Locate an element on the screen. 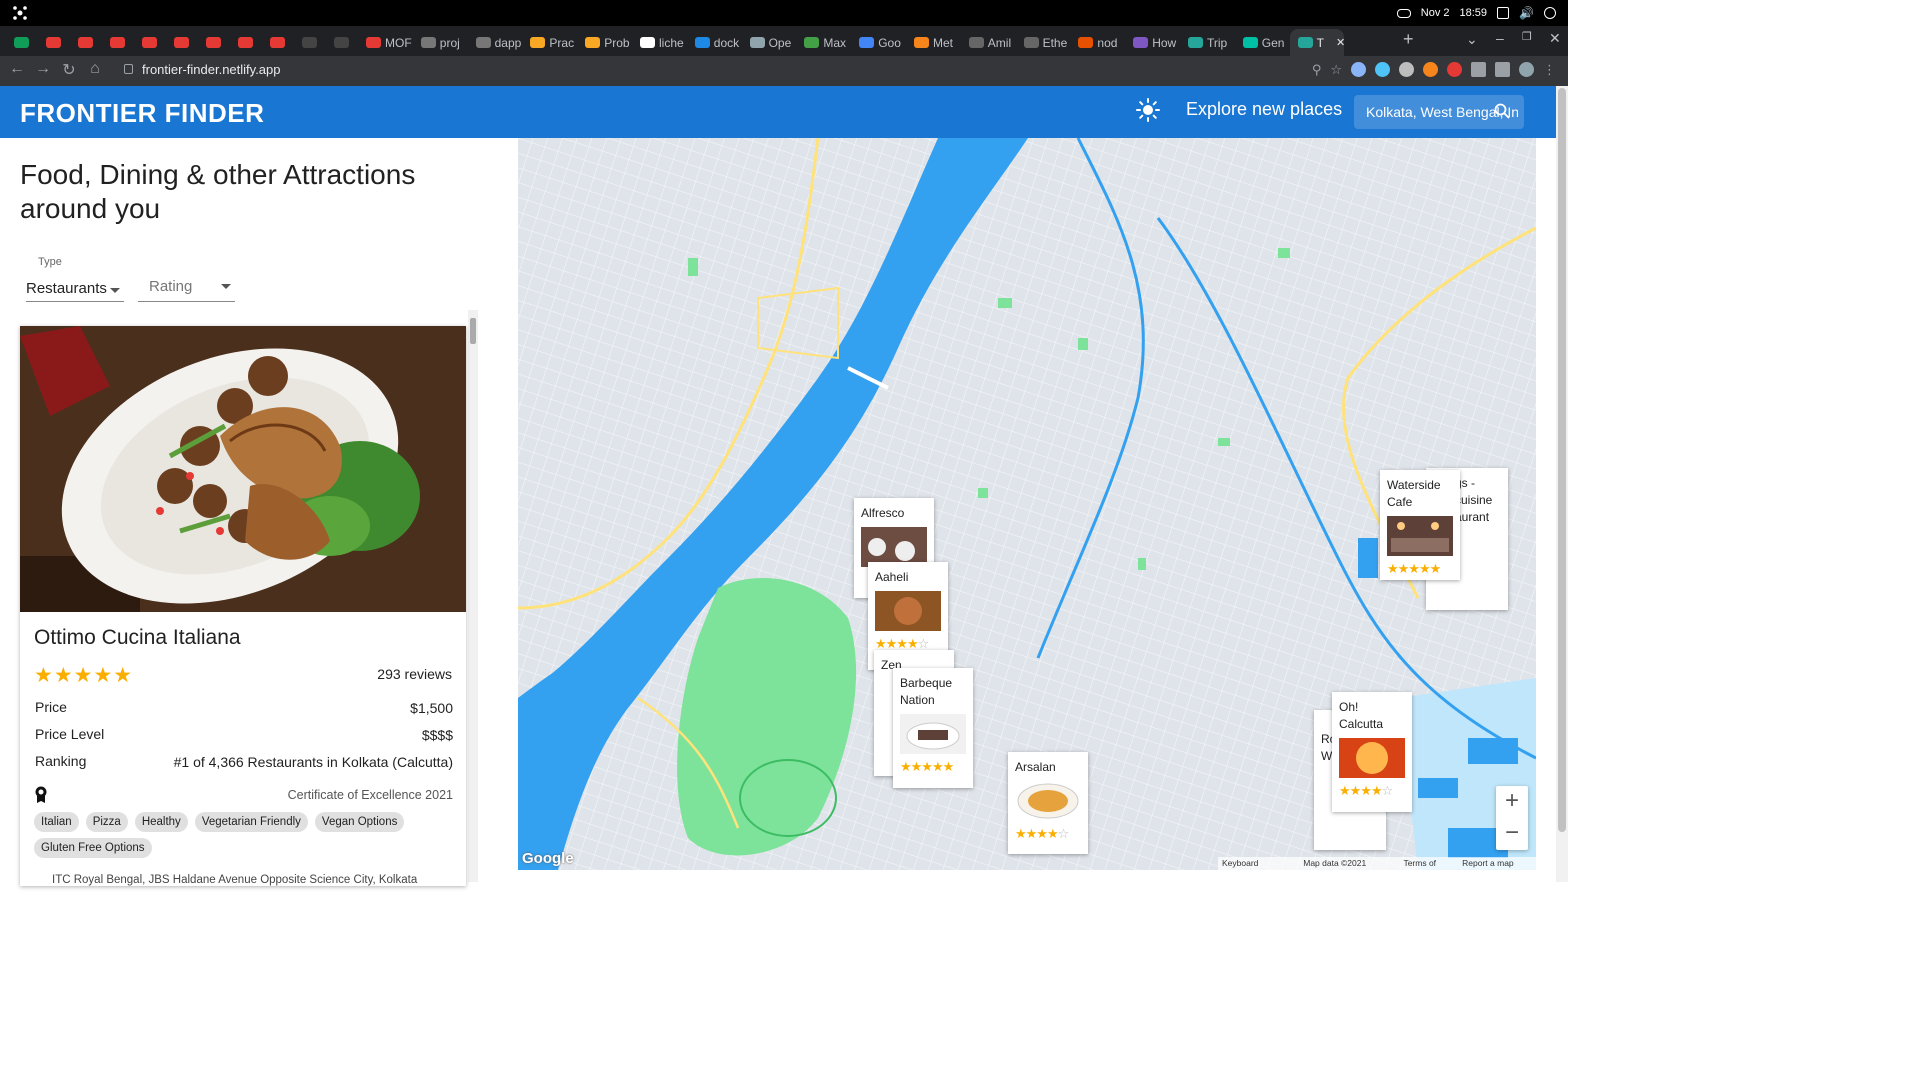  lock-icon is located at coordinates (128, 69).